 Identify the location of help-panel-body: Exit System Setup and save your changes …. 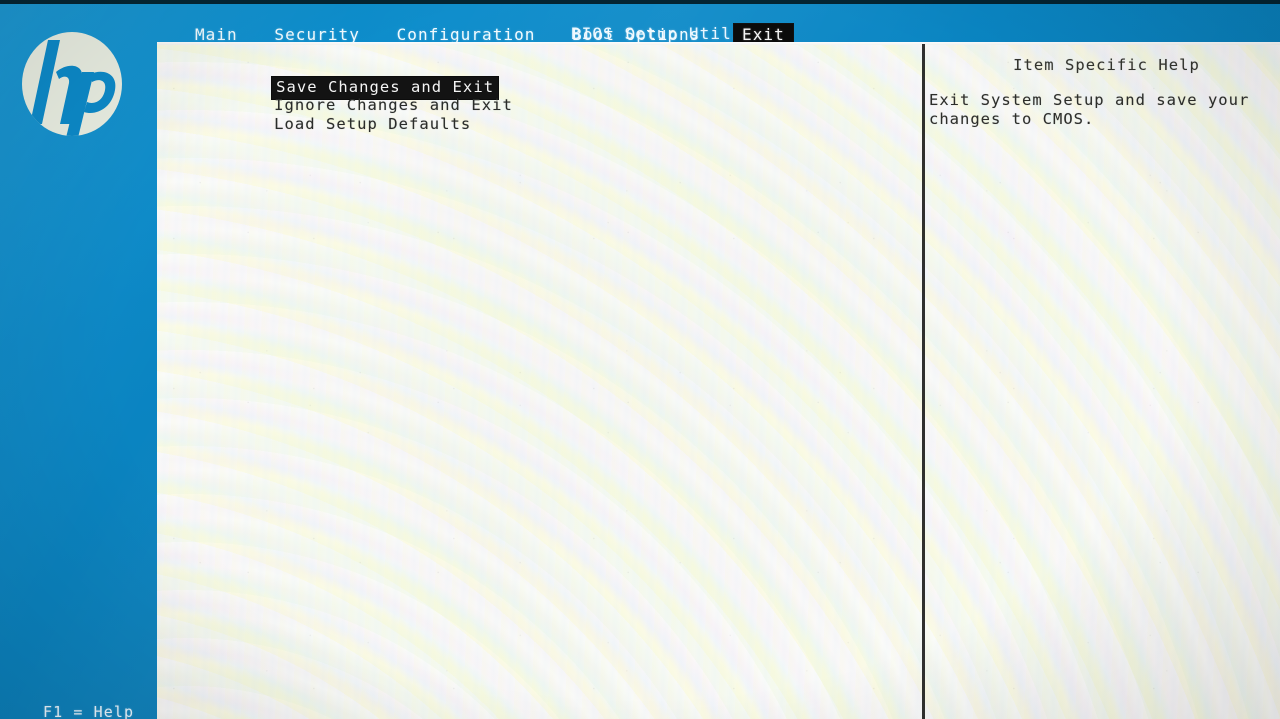
(1094, 109).